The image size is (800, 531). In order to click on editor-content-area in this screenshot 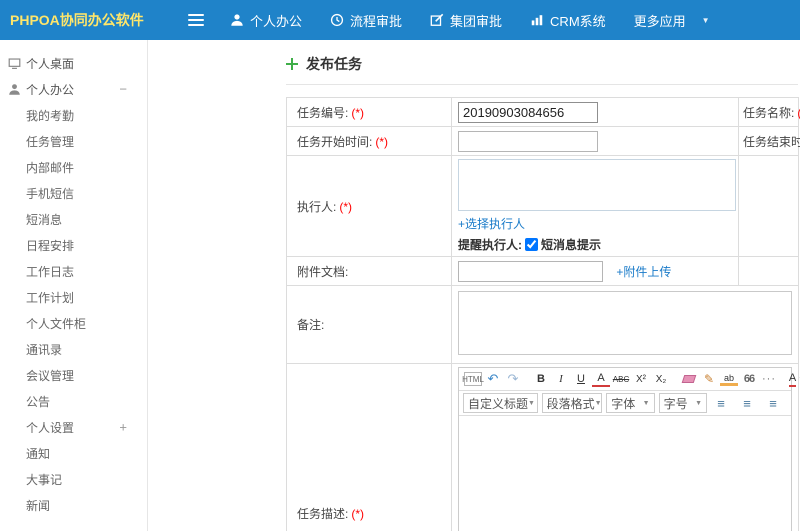, I will do `click(625, 473)`.